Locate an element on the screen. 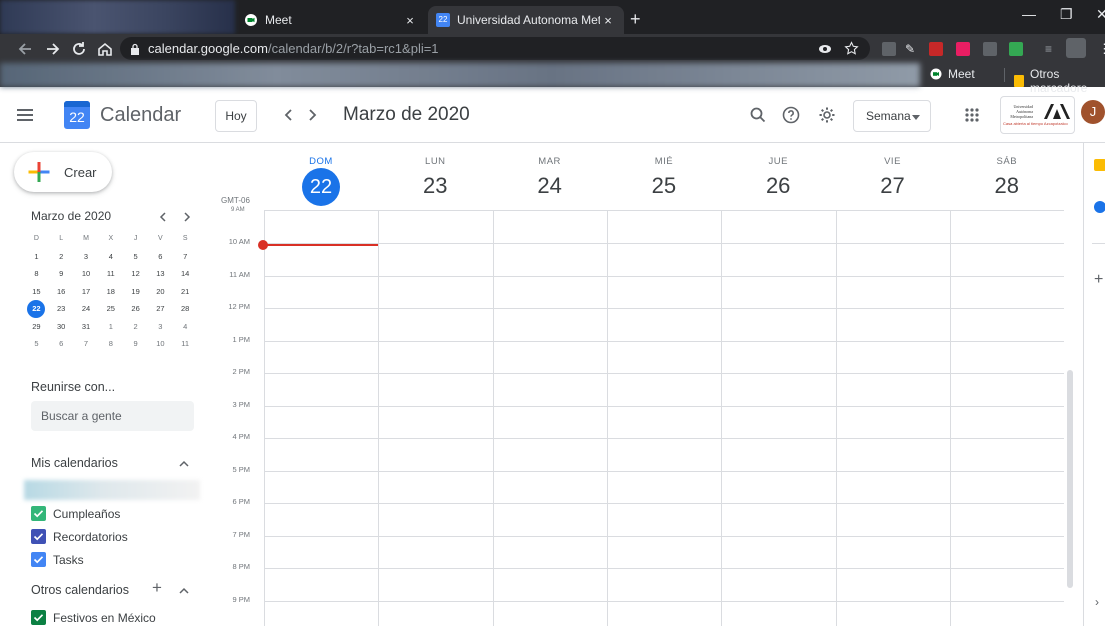  mini-day: 10 is located at coordinates (160, 344).